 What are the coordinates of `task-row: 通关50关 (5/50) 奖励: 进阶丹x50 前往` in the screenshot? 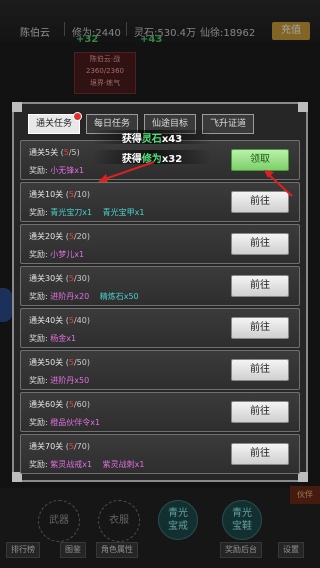 It's located at (160, 370).